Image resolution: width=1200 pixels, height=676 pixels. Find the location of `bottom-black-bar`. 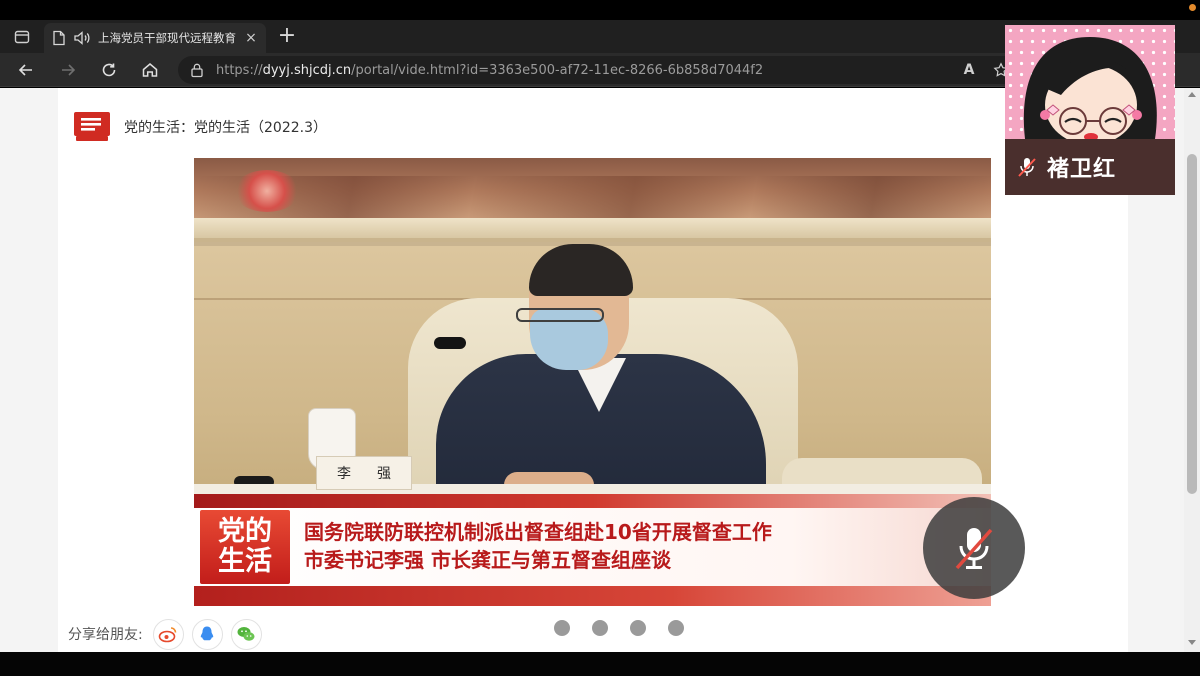

bottom-black-bar is located at coordinates (600, 664).